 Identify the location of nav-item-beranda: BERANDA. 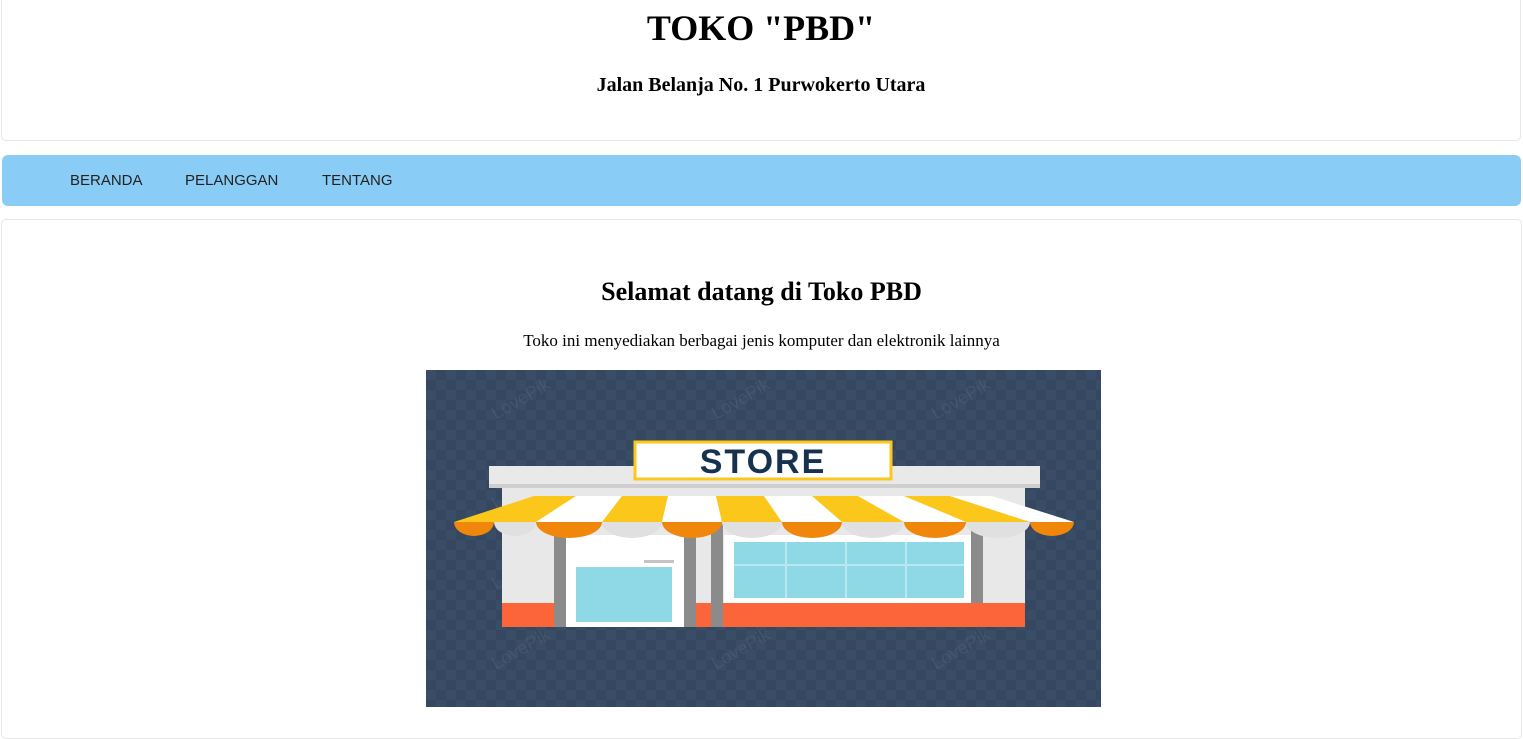
(106, 180).